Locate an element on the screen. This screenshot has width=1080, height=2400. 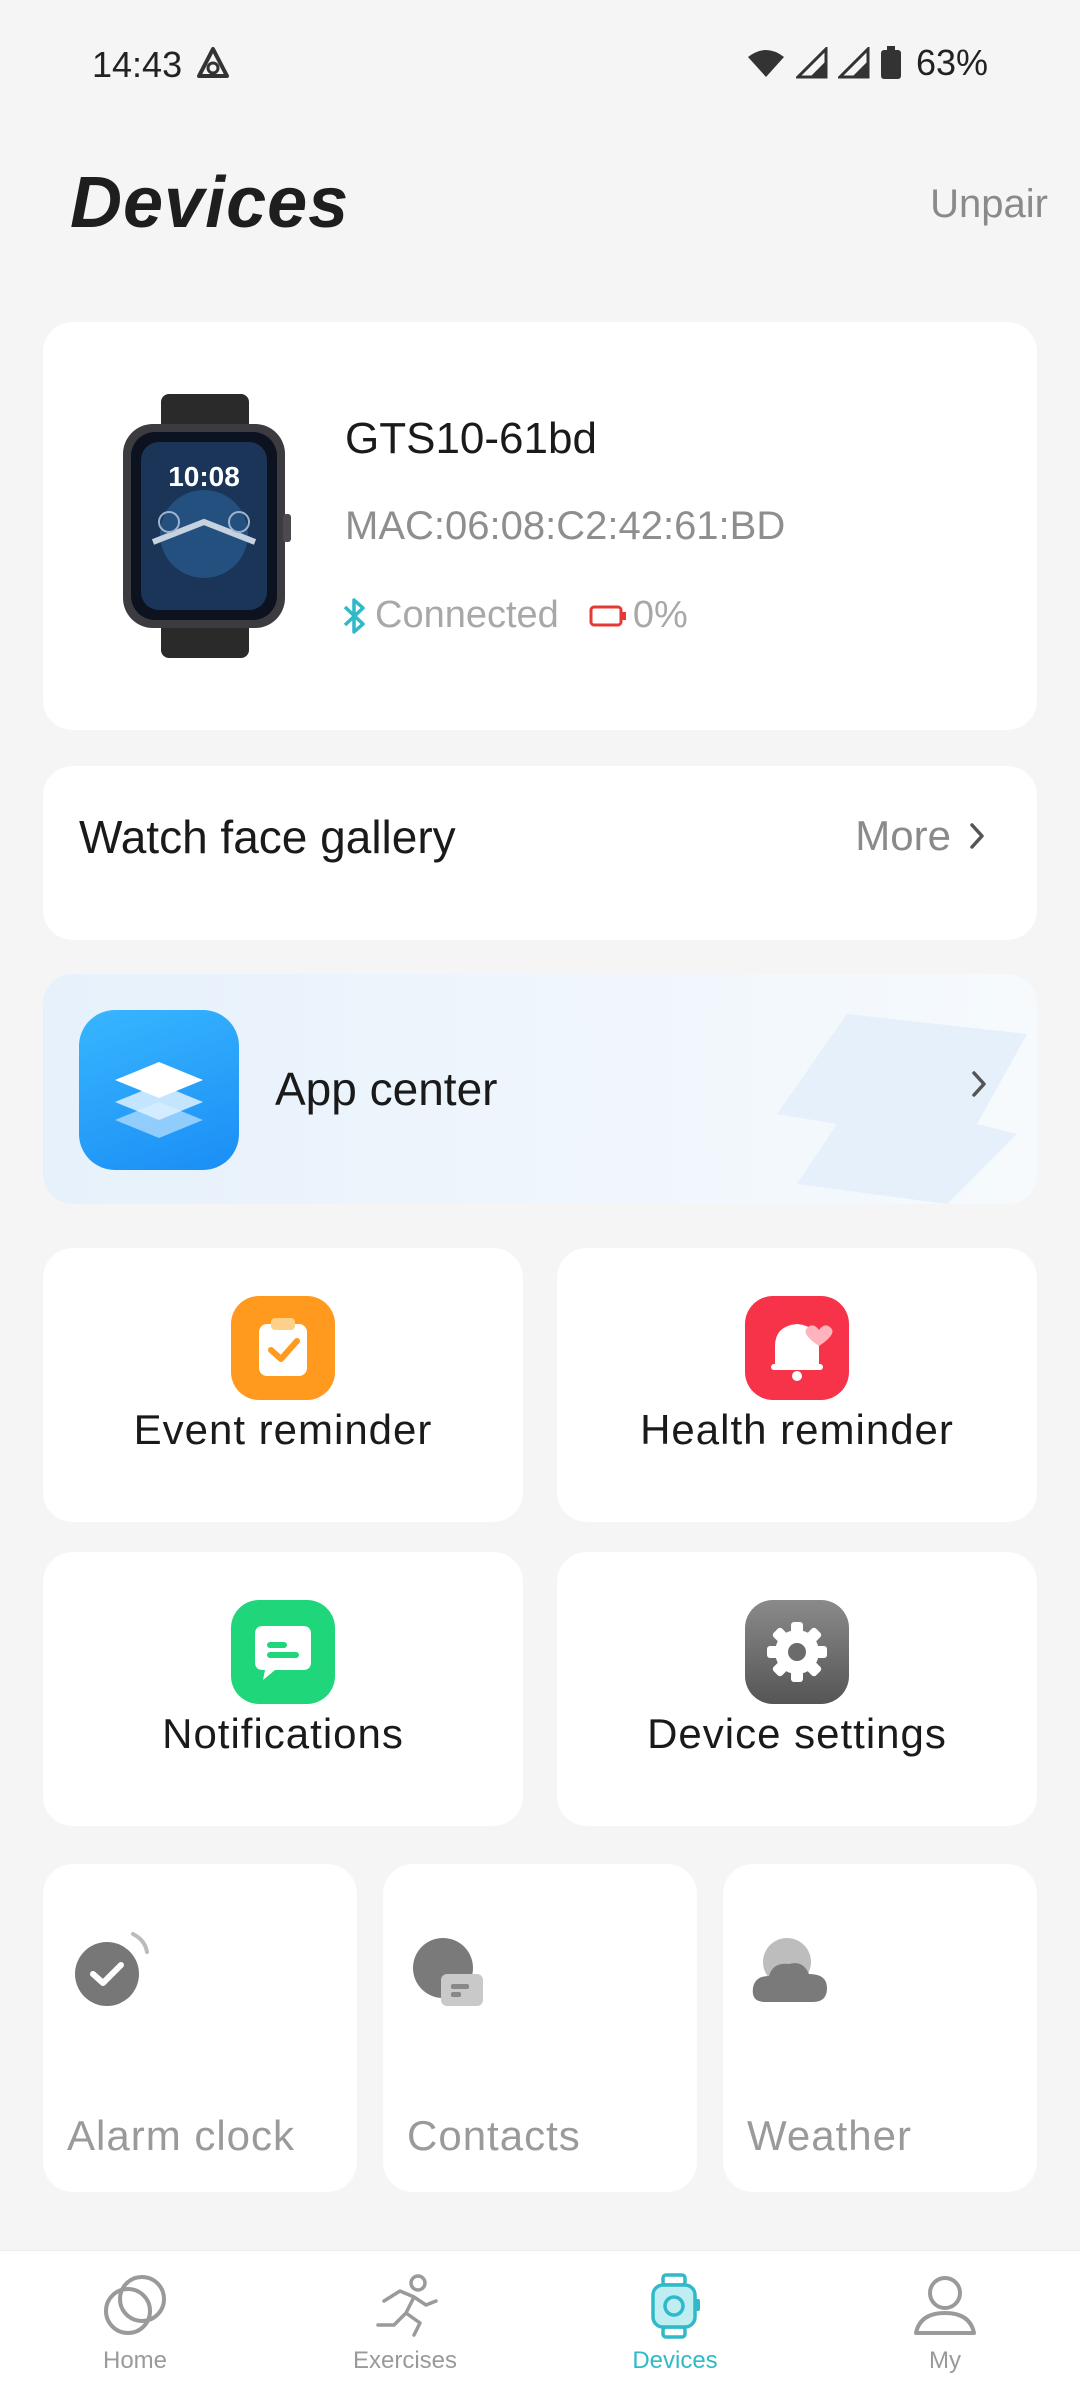
battery-icon is located at coordinates (890, 62).